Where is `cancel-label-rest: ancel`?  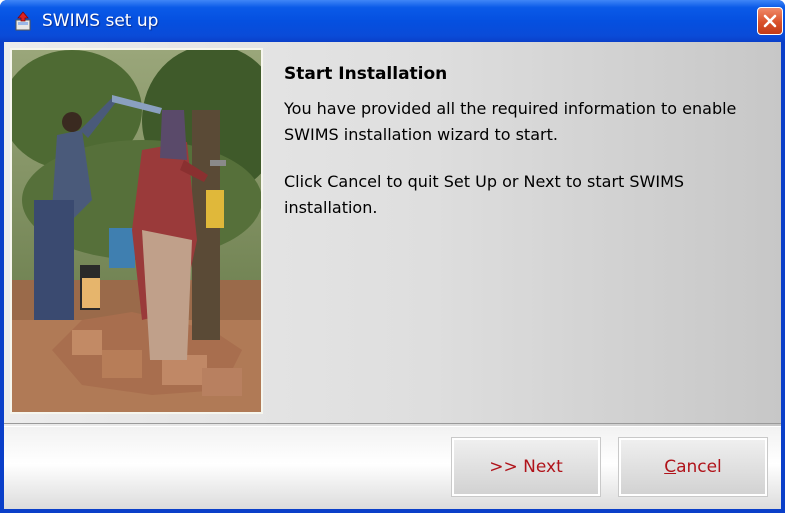
cancel-label-rest: ancel is located at coordinates (699, 467).